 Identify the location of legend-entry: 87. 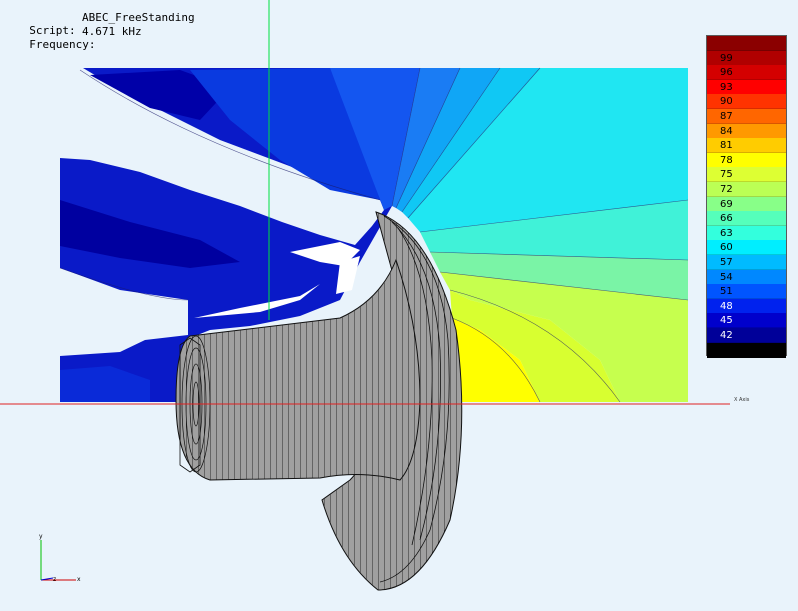
(746, 117).